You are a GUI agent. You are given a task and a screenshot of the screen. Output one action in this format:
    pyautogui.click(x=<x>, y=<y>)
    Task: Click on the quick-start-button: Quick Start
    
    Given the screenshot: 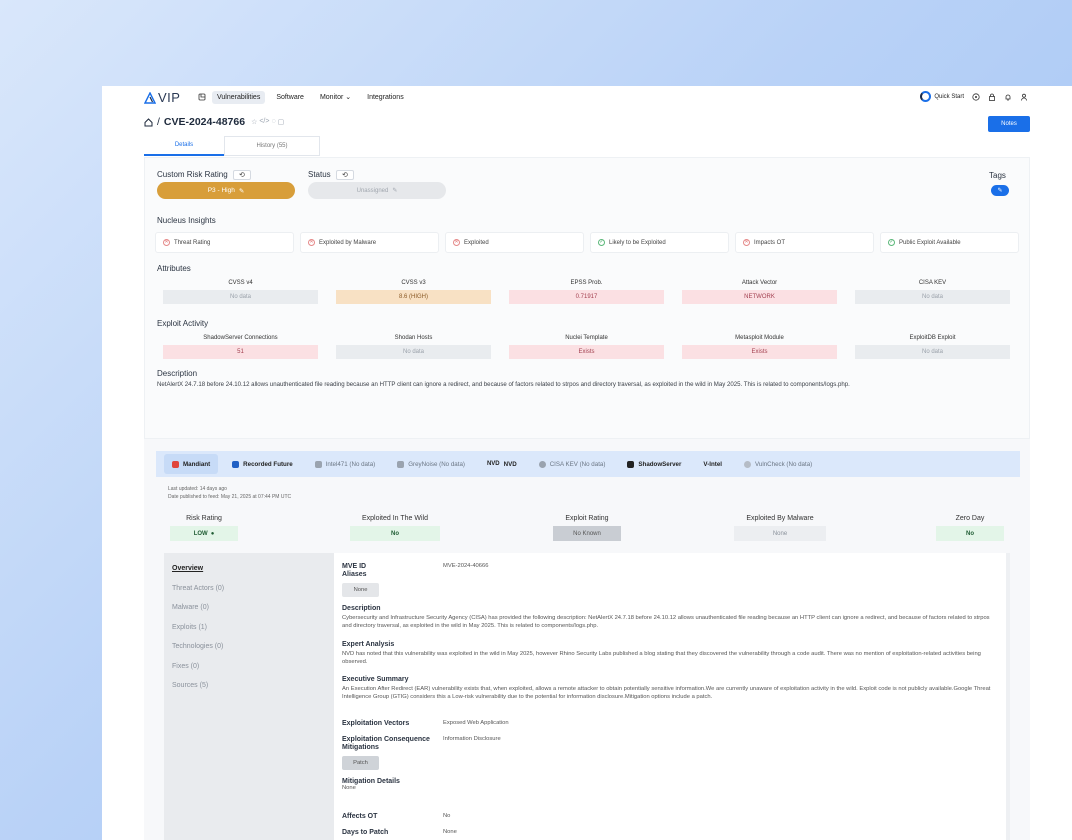 What is the action you would take?
    pyautogui.click(x=942, y=96)
    